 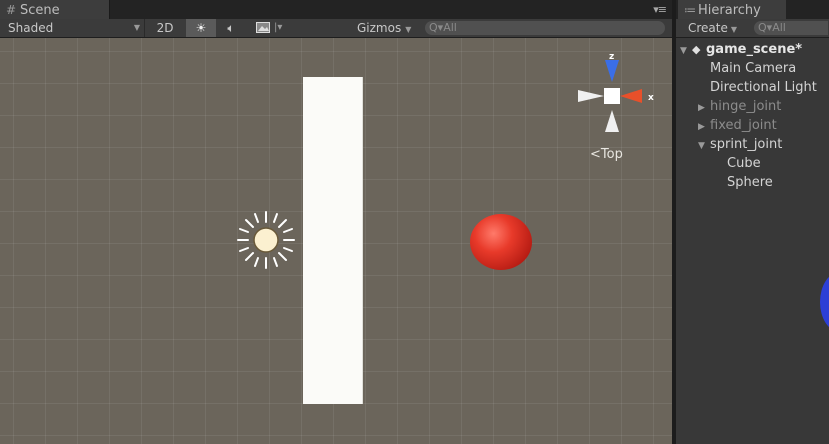 I want to click on tab-scene-label: Scene, so click(x=40, y=10).